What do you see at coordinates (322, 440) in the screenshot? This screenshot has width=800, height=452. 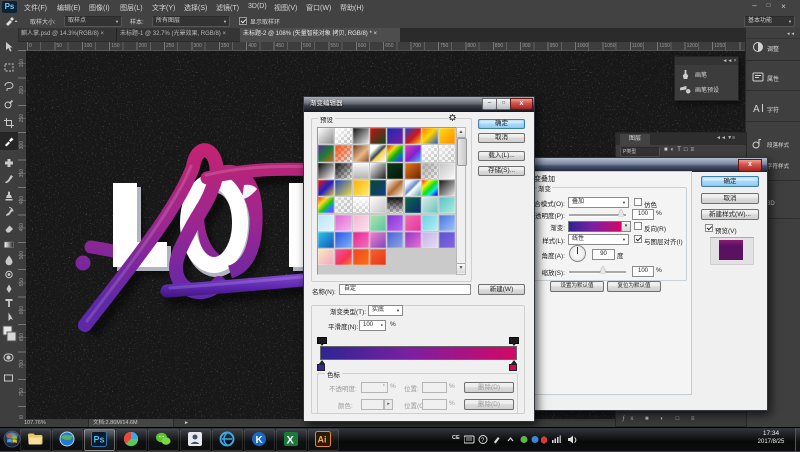 I see `svg-text: Ai` at bounding box center [322, 440].